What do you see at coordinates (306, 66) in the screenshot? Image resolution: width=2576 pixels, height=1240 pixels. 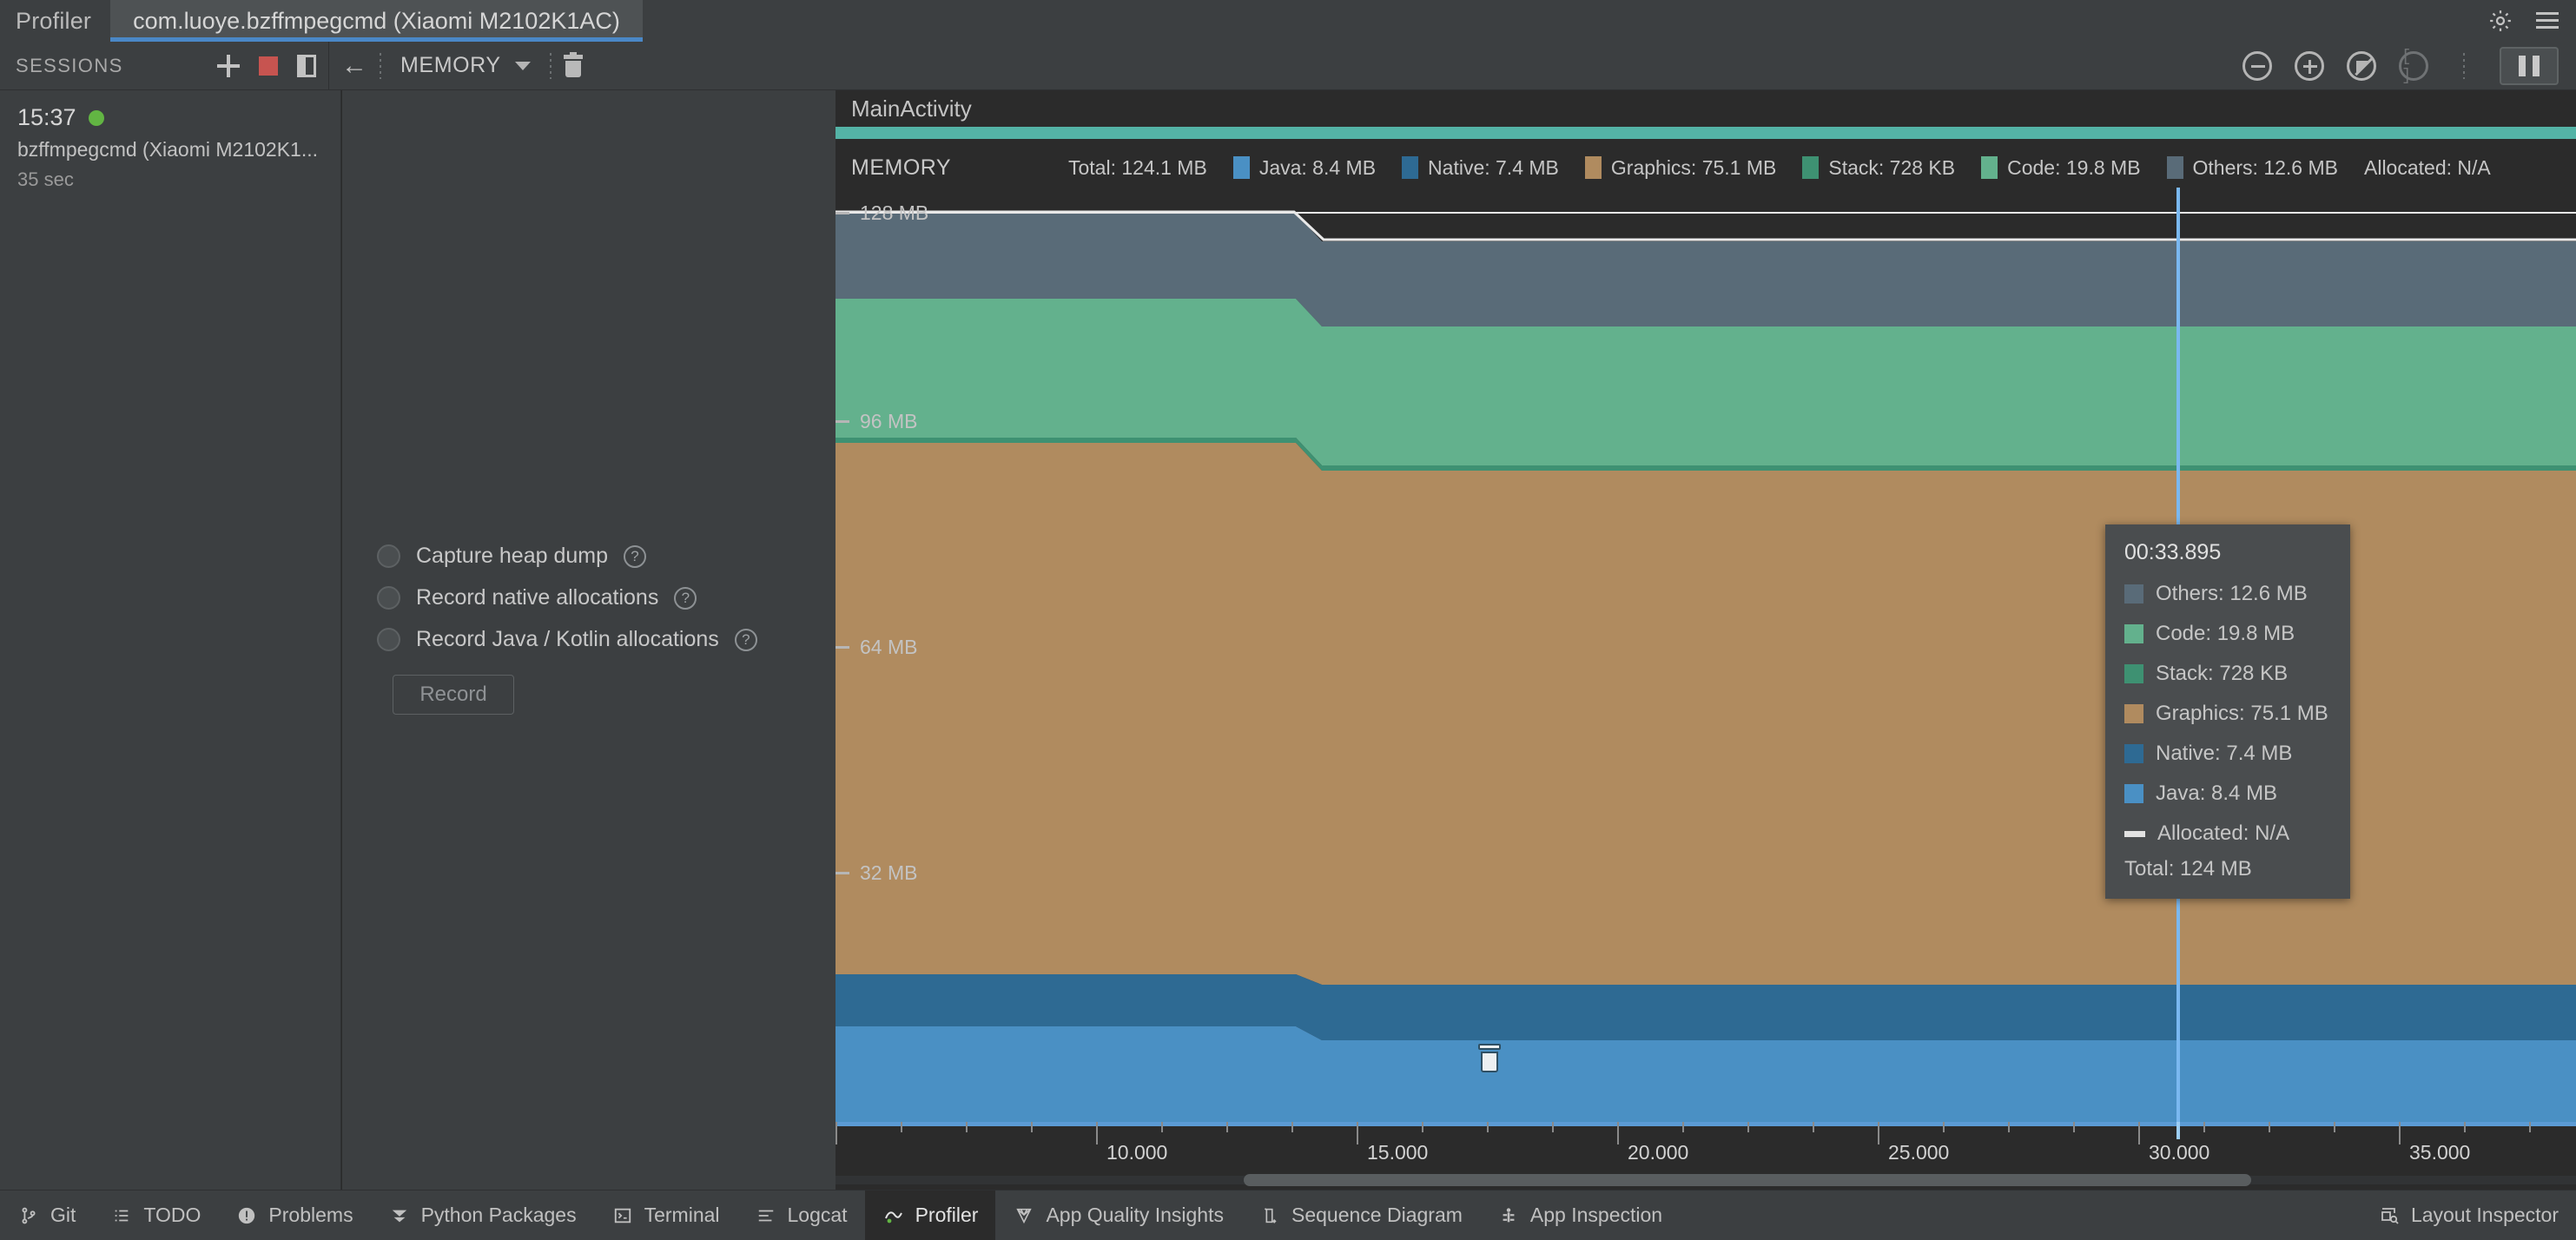 I see `panel-toggle-icon` at bounding box center [306, 66].